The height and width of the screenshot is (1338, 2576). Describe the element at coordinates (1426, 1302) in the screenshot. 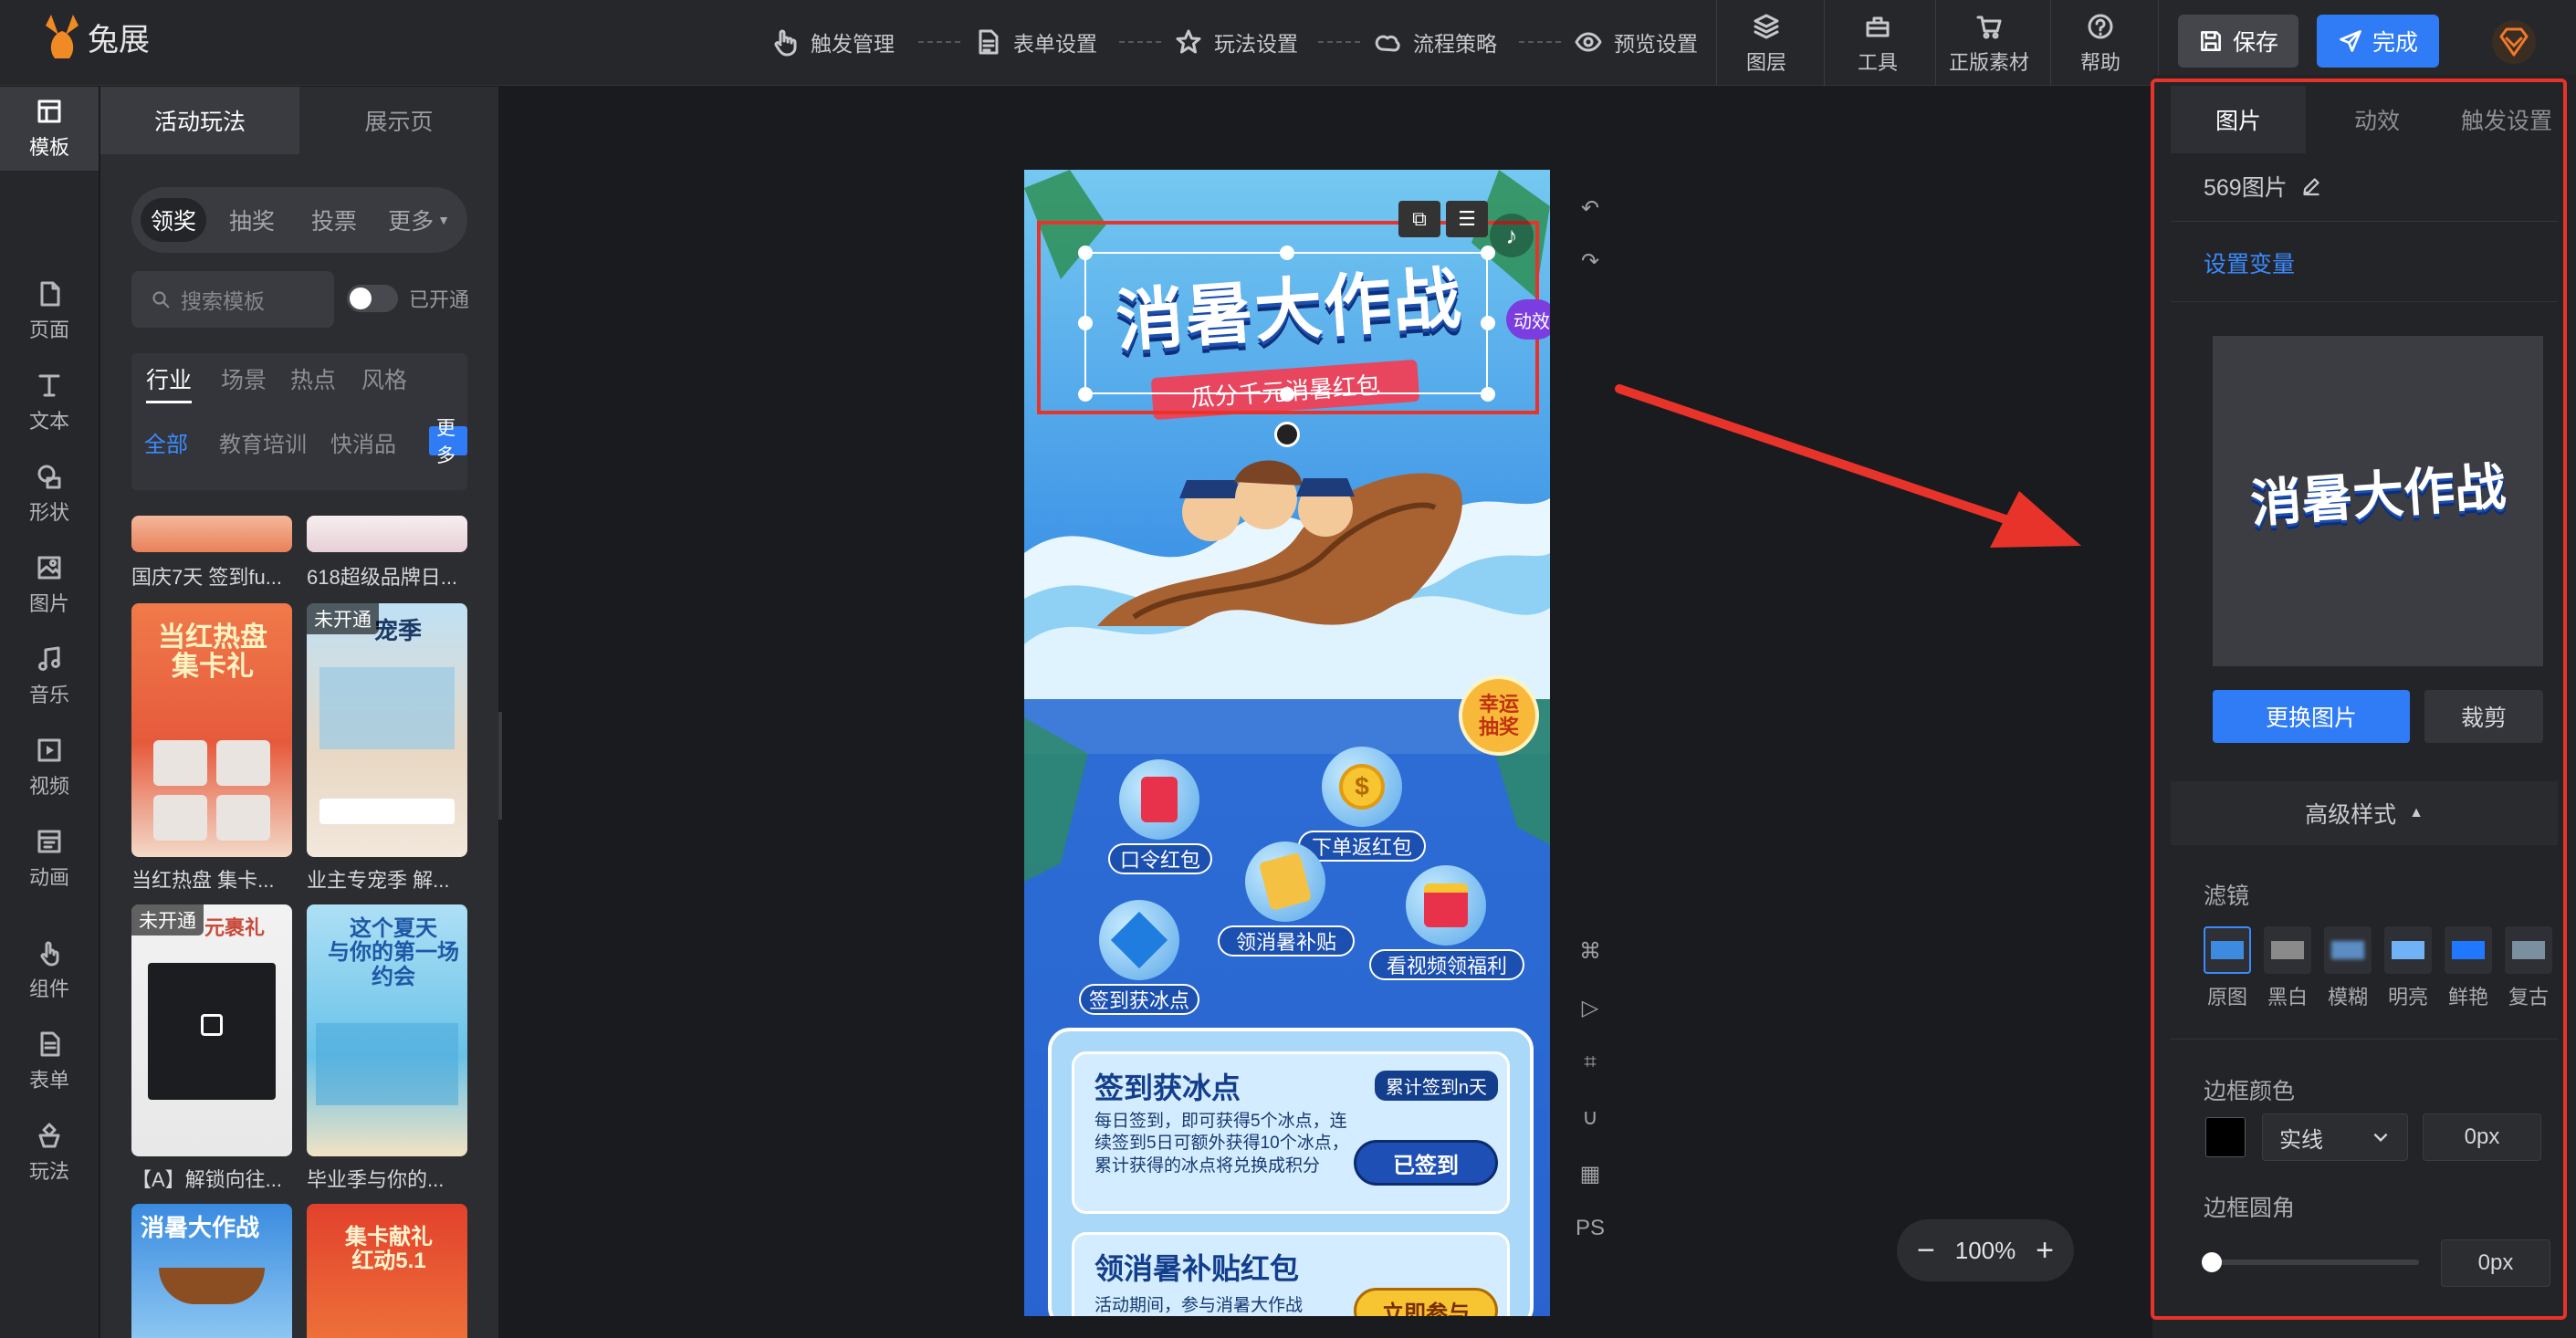

I see `join-now-button: 立即参与` at that location.